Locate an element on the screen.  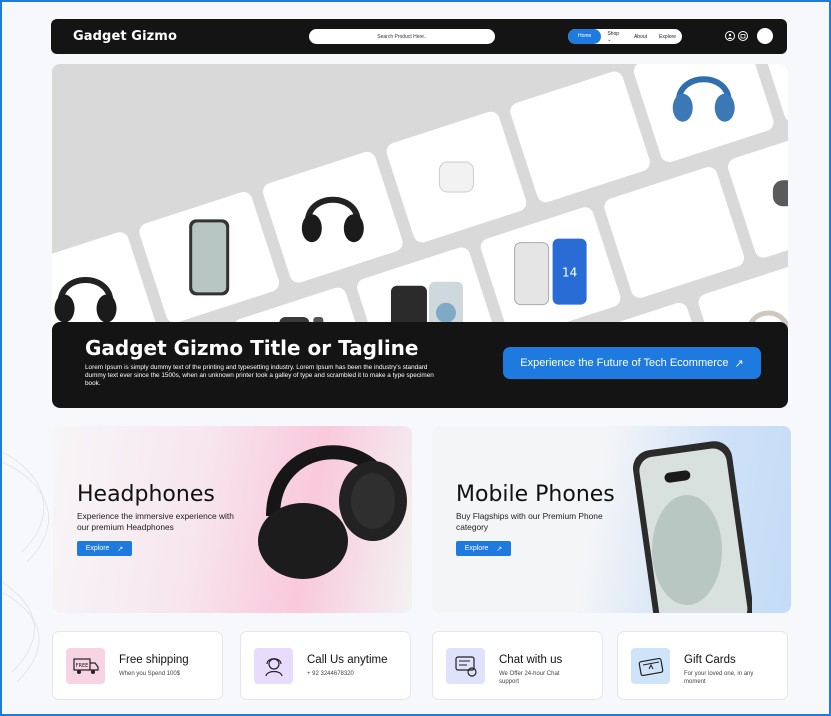
feature-call-us: Call Us anytime + 92 3244678320 is located at coordinates (325, 665).